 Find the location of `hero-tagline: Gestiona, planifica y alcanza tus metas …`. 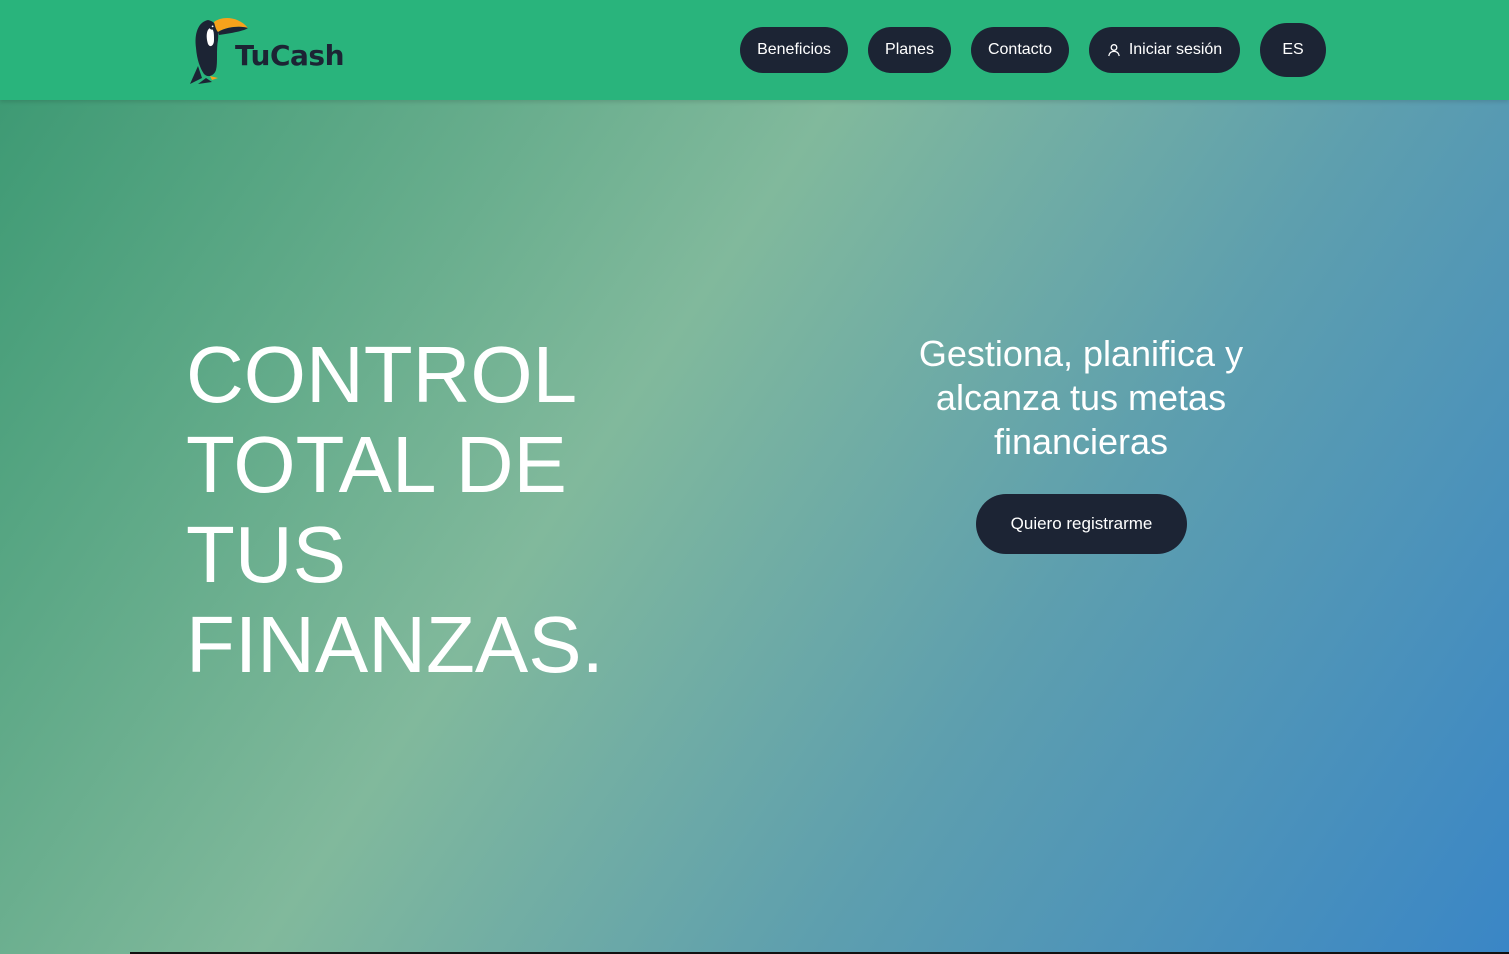

hero-tagline: Gestiona, planifica y alcanza tus metas … is located at coordinates (1081, 397).